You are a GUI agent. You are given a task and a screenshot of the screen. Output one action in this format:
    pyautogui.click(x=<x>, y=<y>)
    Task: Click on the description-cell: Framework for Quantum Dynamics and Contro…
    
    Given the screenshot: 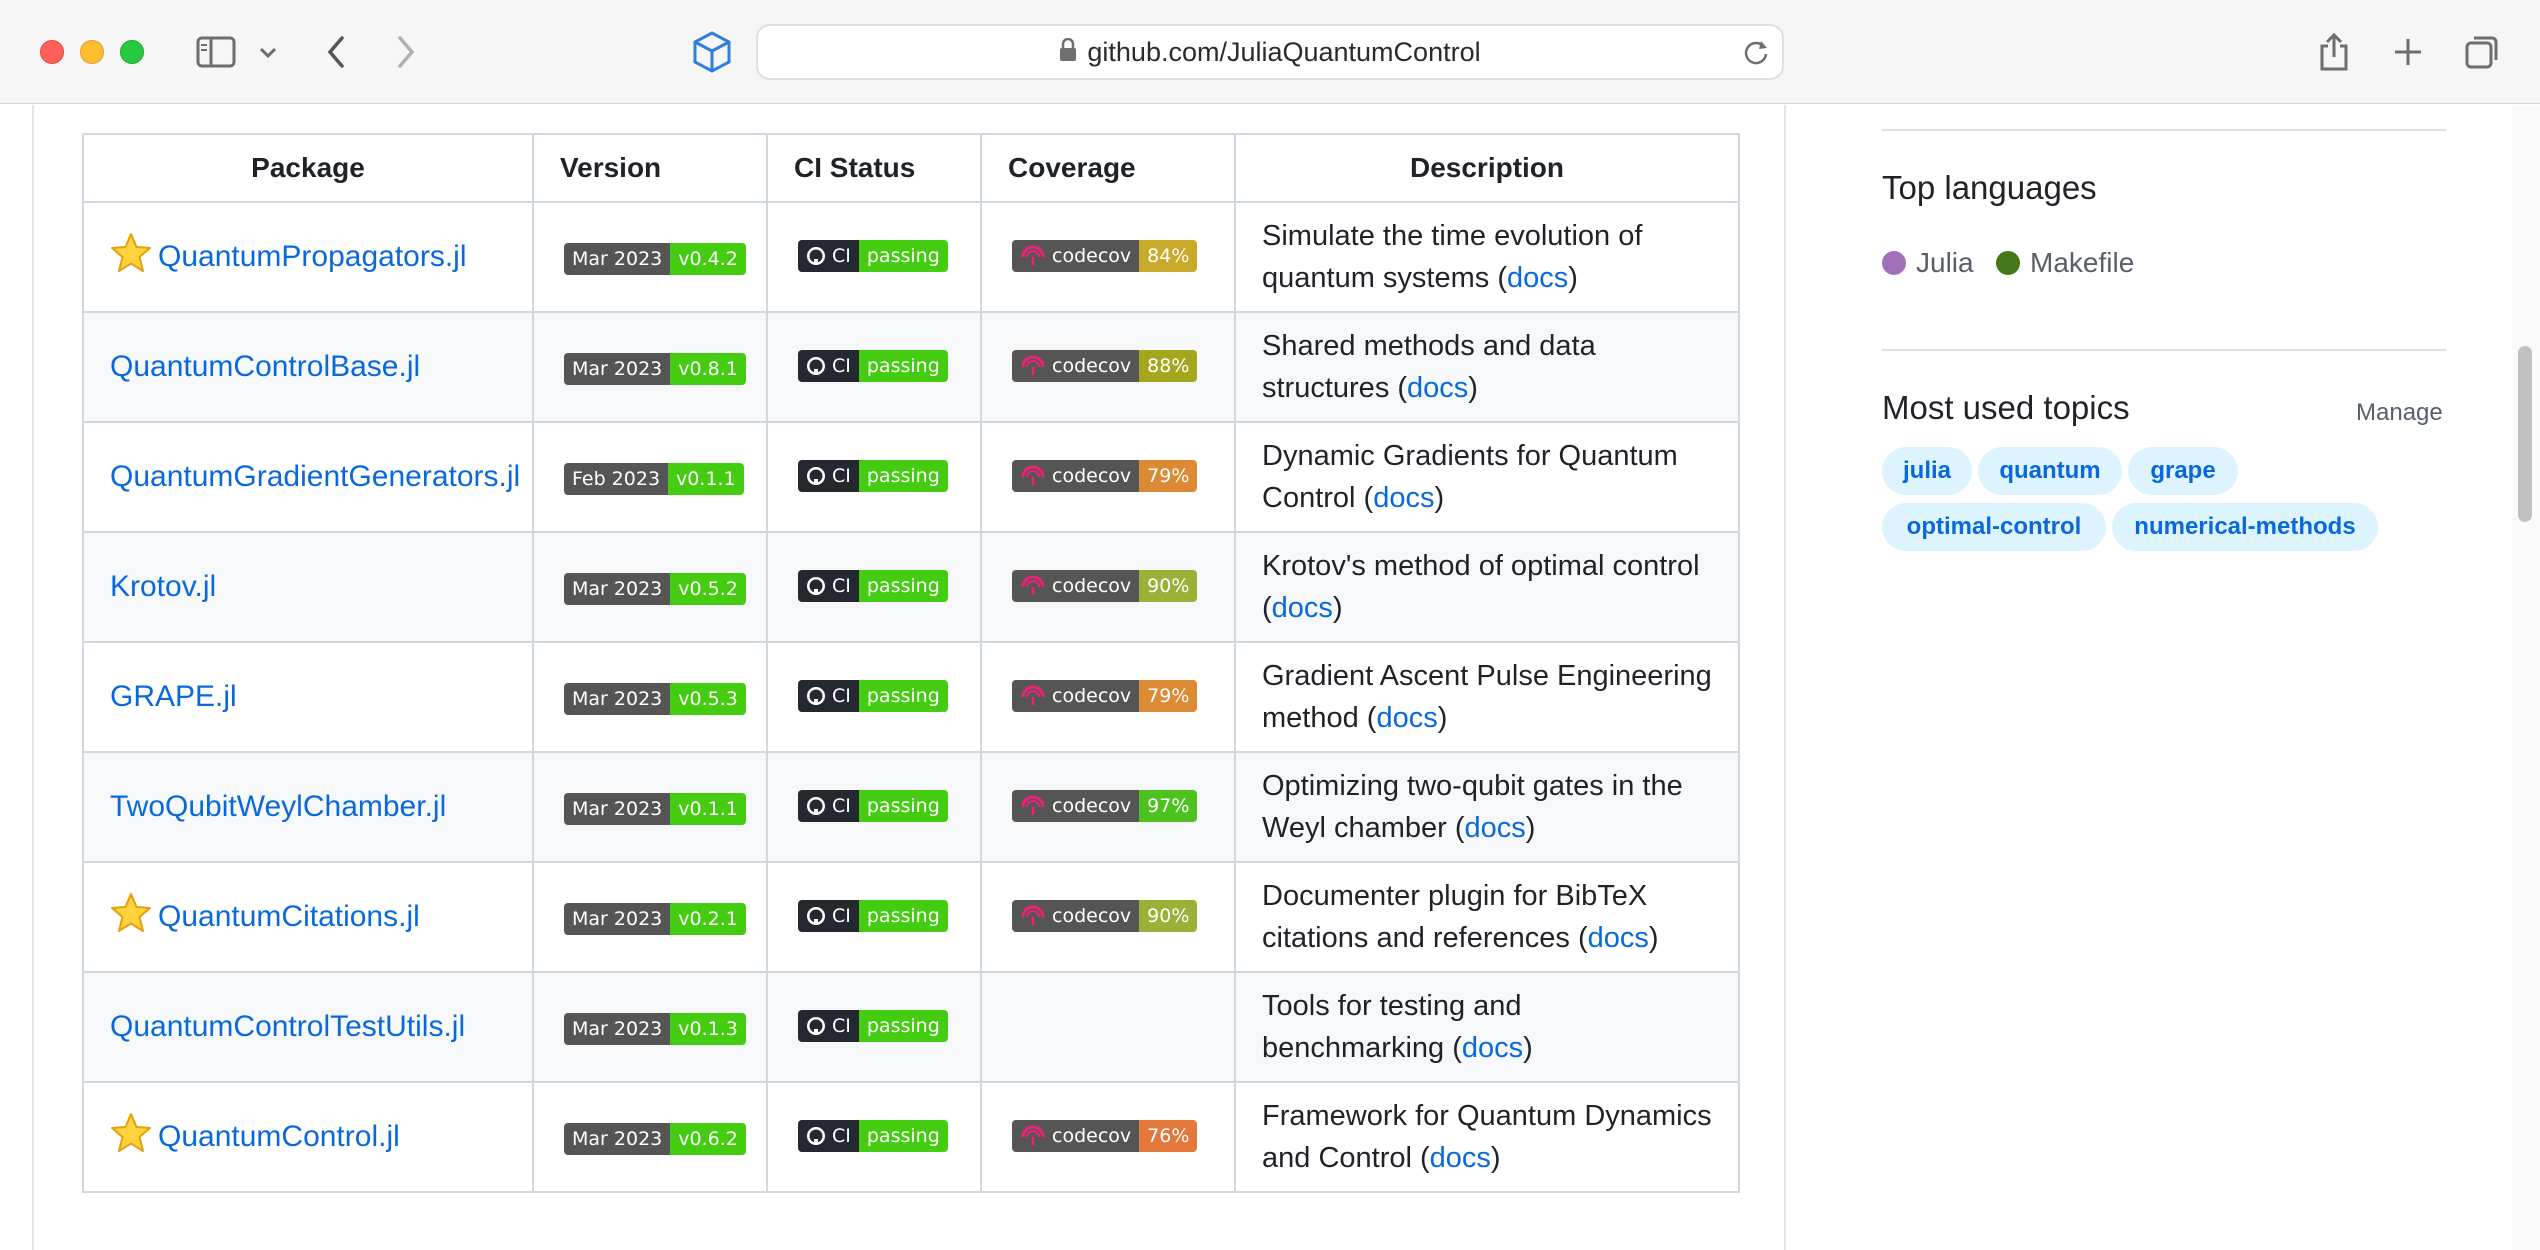 What is the action you would take?
    pyautogui.click(x=1487, y=1137)
    